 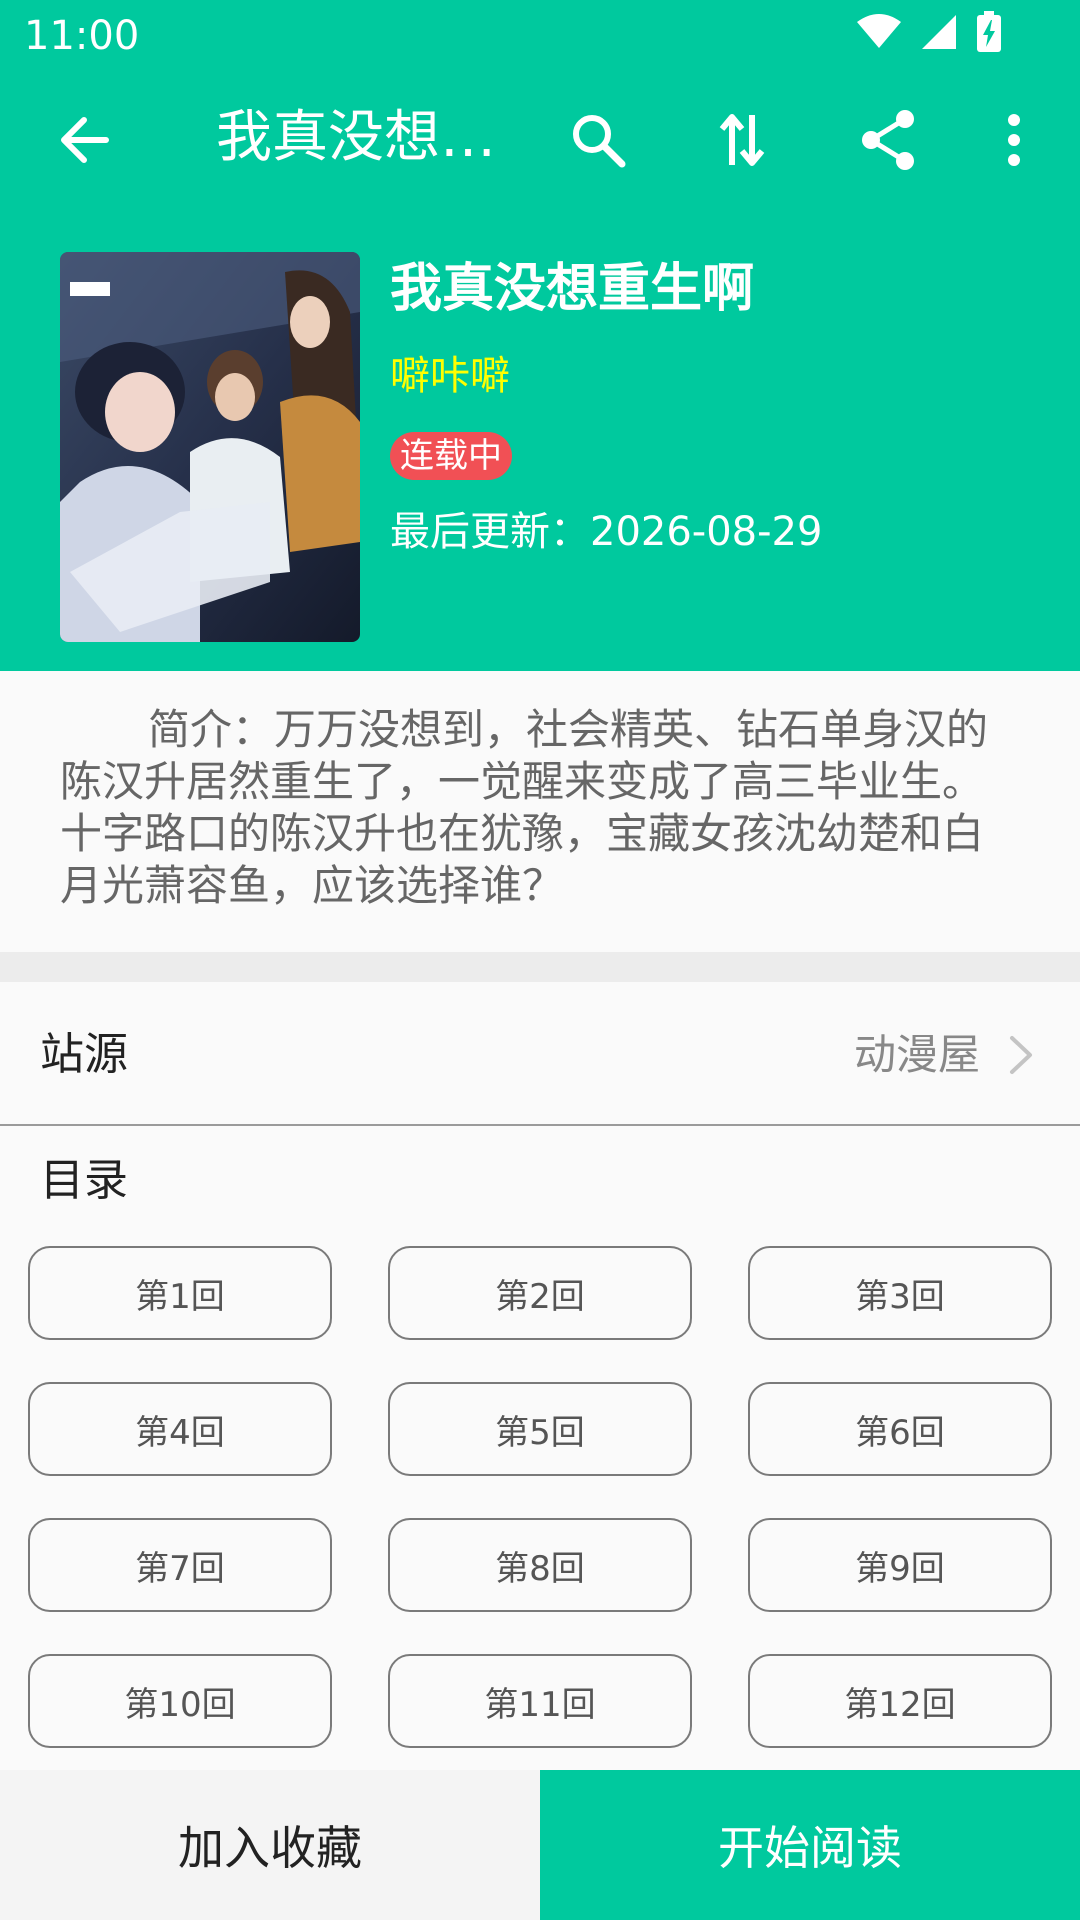 I want to click on sort-icon, so click(x=742, y=140).